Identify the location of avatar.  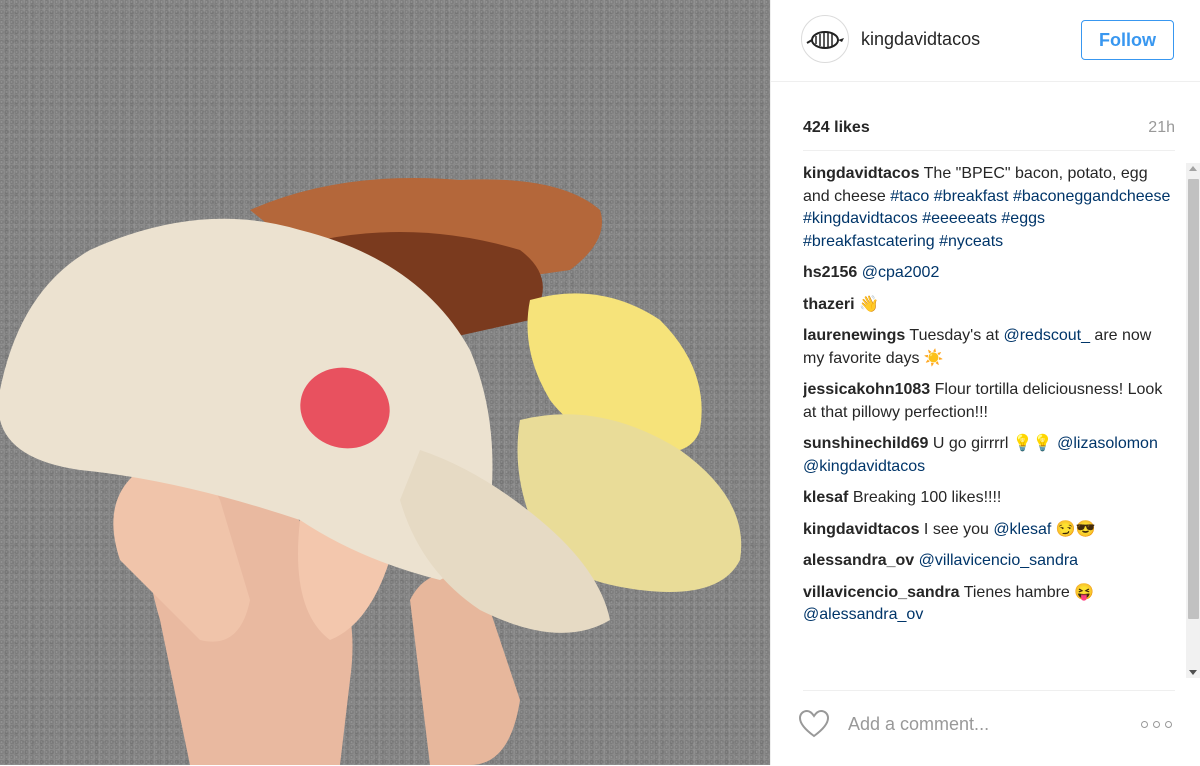
(825, 39).